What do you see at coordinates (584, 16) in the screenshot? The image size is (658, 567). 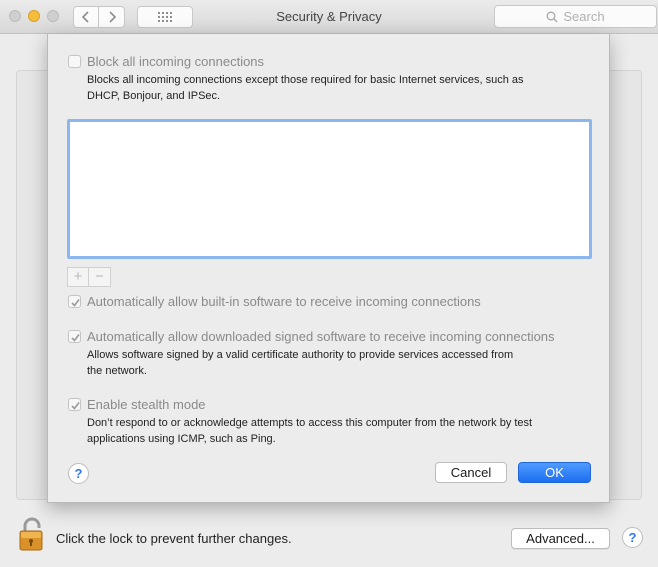 I see `search-placeholder: Search` at bounding box center [584, 16].